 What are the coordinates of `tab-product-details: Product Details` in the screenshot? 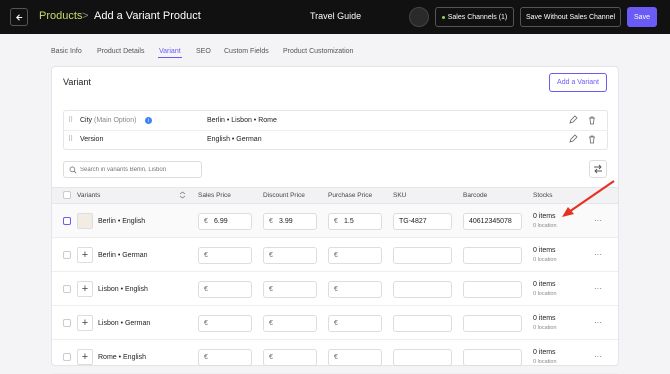 It's located at (120, 51).